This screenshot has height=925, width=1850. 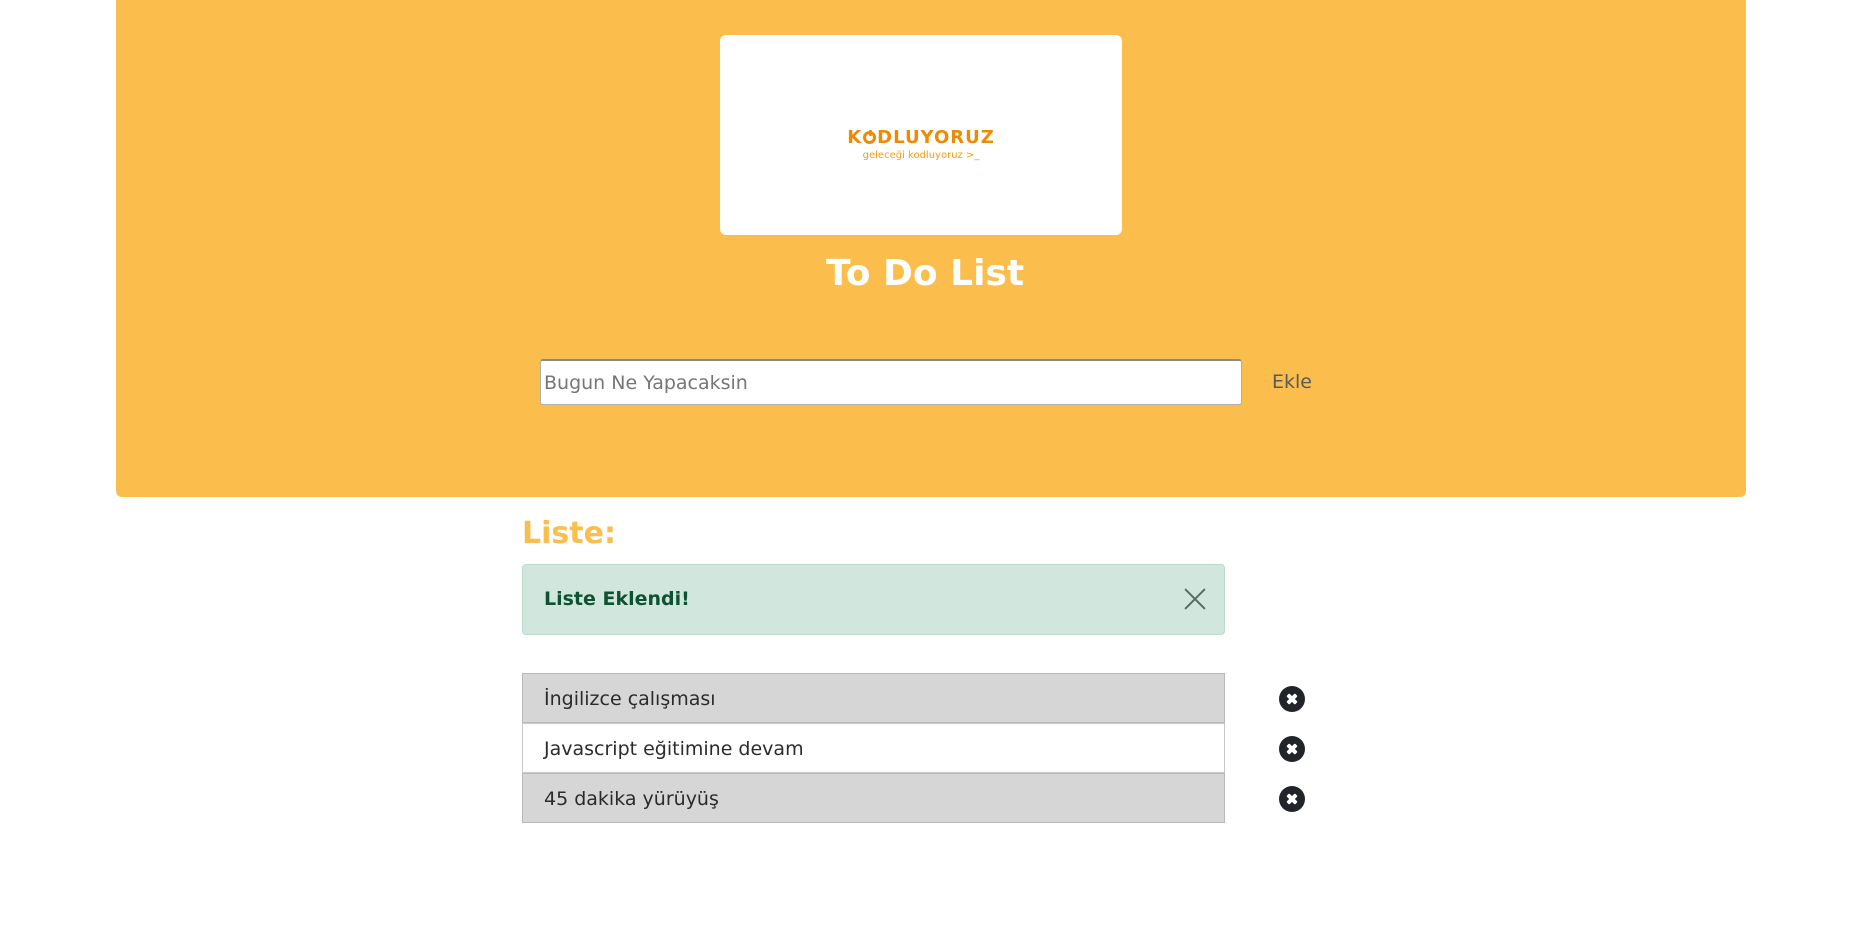 What do you see at coordinates (936, 137) in the screenshot?
I see `logo-brand-rest: DLUYORUZ` at bounding box center [936, 137].